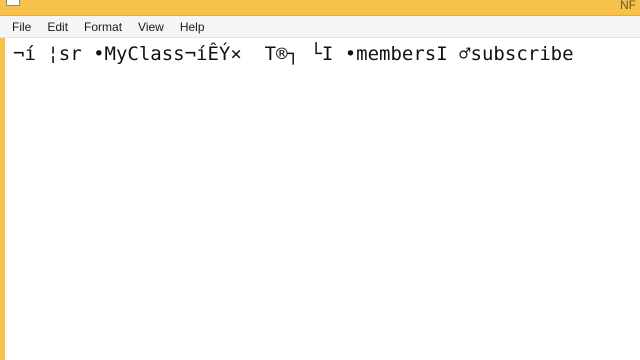 The image size is (640, 360). I want to click on menu-bar: File Edit Format View Help, so click(320, 27).